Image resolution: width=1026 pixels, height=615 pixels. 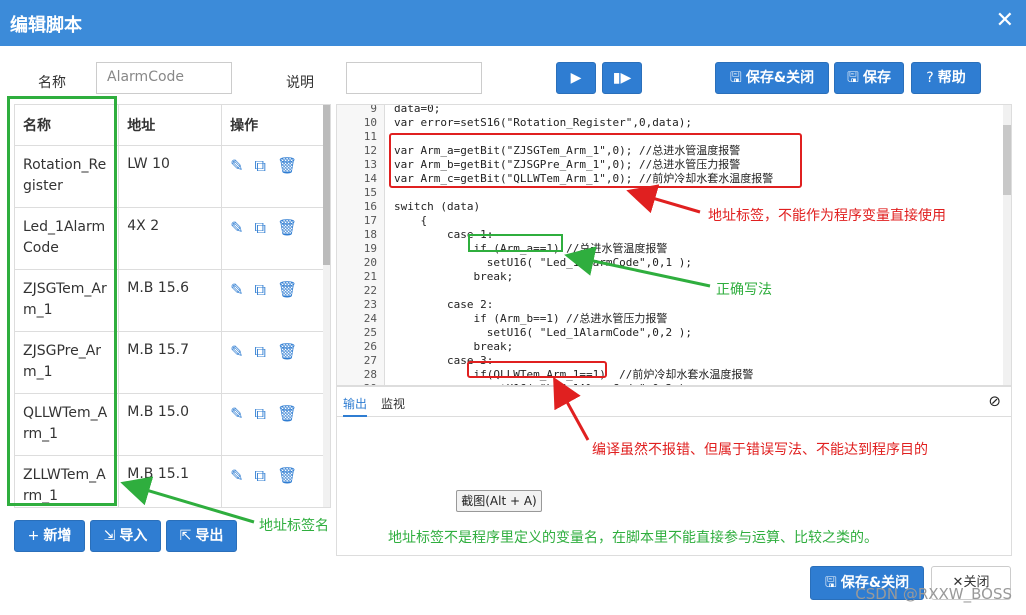 What do you see at coordinates (326, 306) in the screenshot?
I see `table-scrollbar` at bounding box center [326, 306].